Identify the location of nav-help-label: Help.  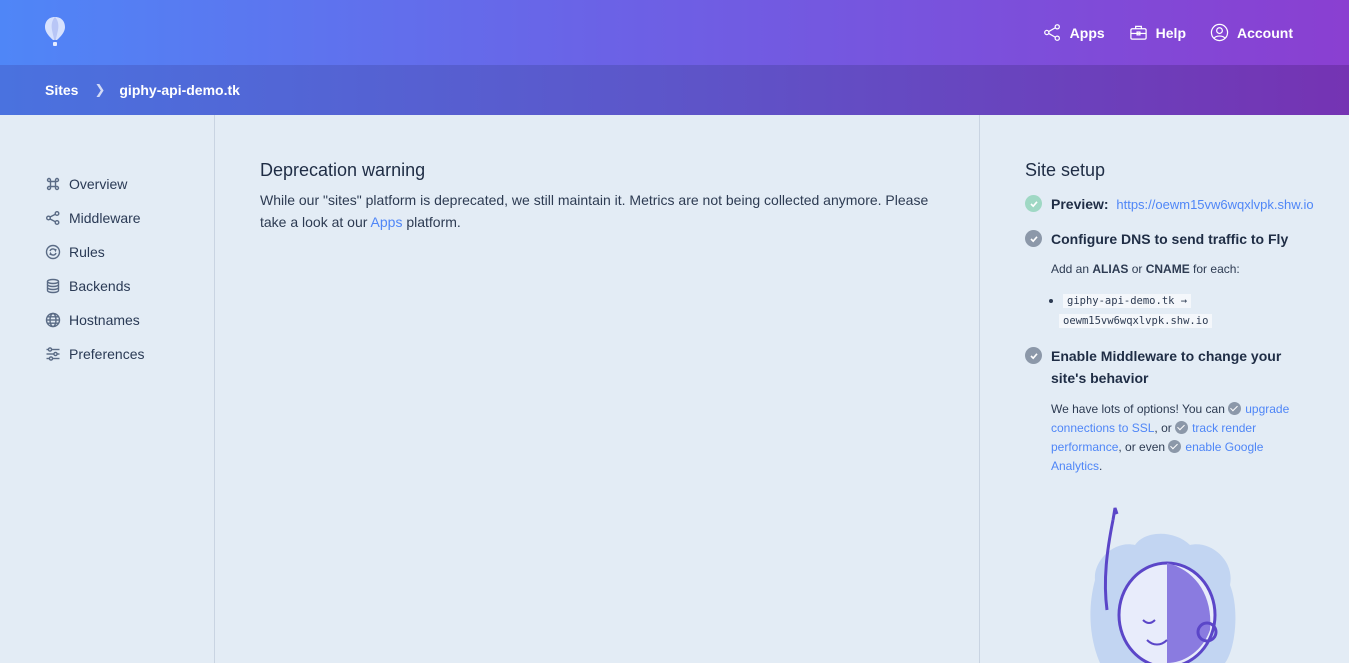
(1170, 32).